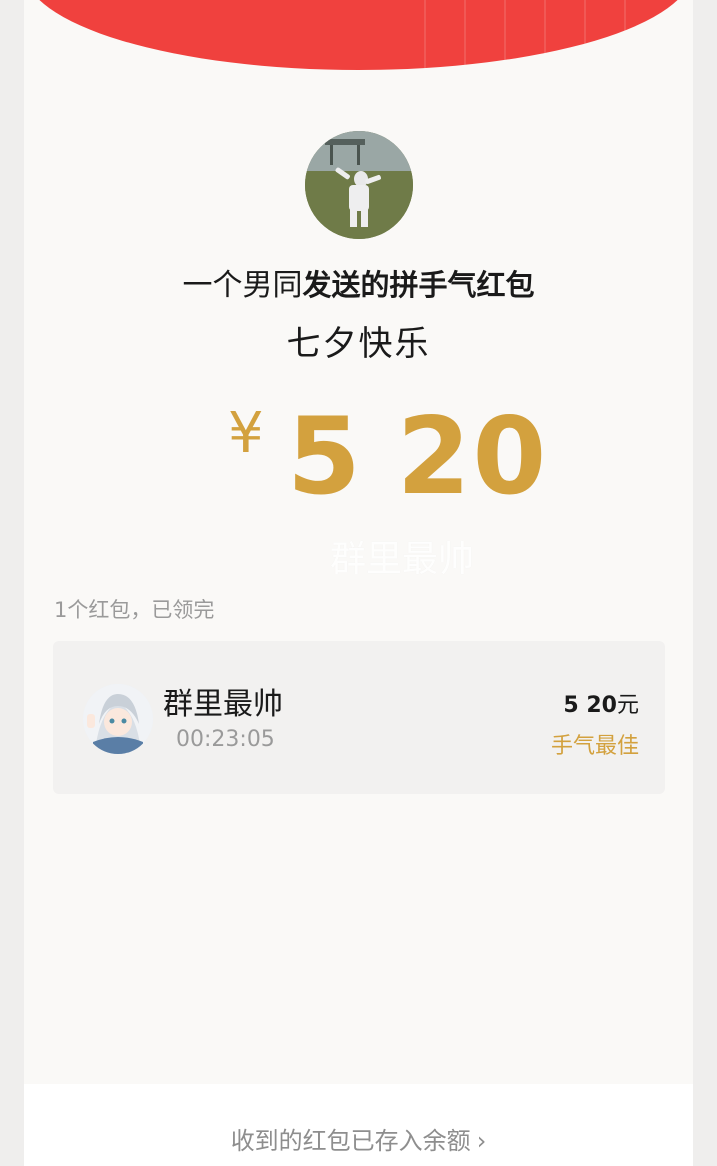 The height and width of the screenshot is (1166, 717). I want to click on amount-dec: 20, so click(472, 456).